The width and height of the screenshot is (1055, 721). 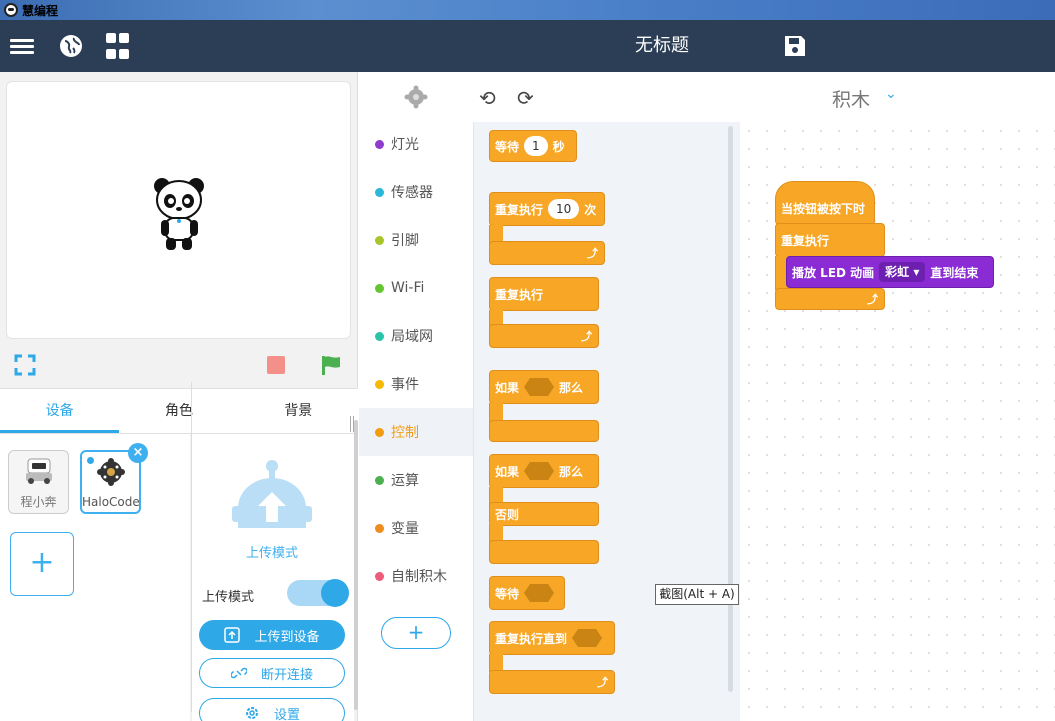 I want to click on category-label: 灯光, so click(x=405, y=145).